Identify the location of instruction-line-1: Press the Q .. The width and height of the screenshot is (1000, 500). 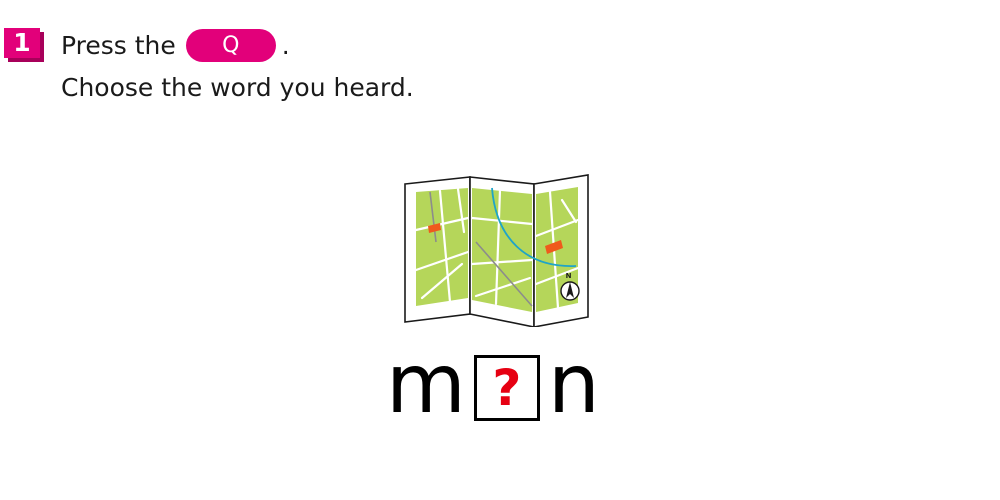
(175, 45).